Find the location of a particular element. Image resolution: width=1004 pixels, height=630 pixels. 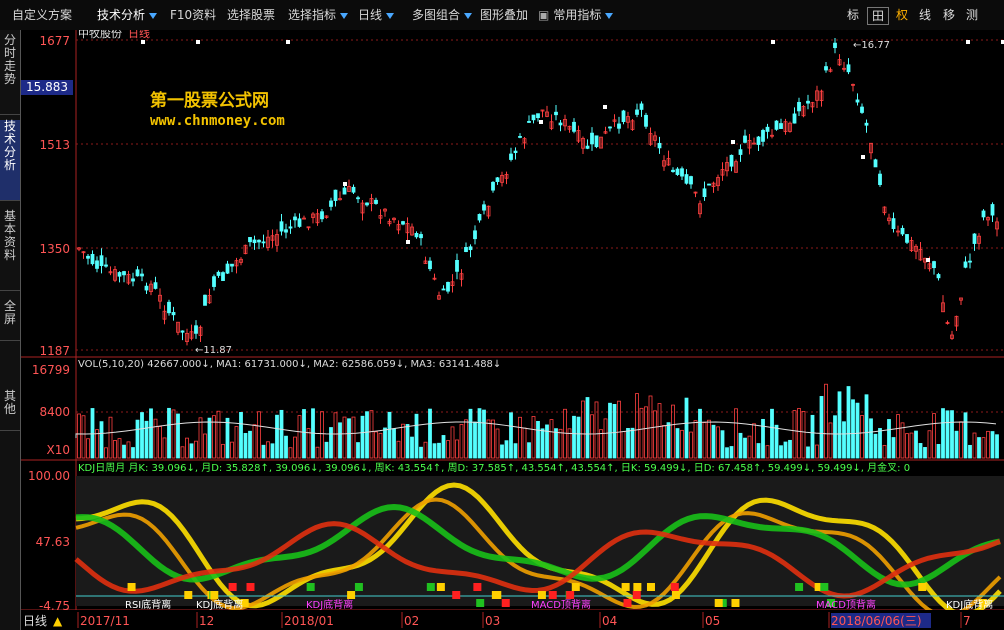

mark-button: 标 is located at coordinates (853, 15).